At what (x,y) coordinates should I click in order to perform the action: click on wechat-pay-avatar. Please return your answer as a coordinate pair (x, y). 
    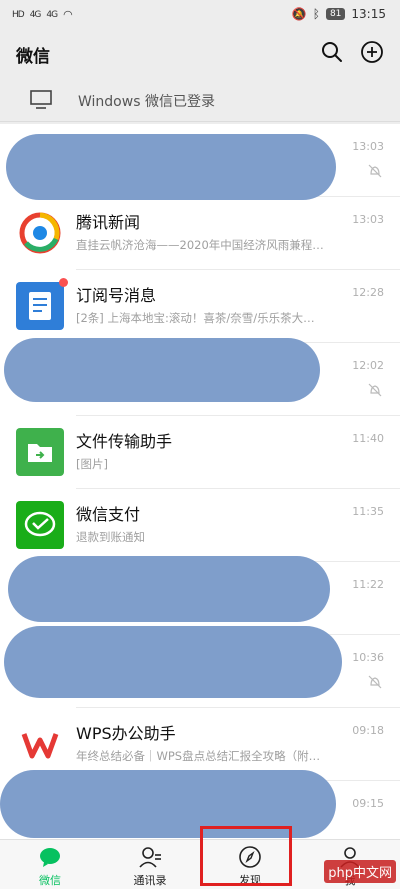
    Looking at the image, I should click on (40, 525).